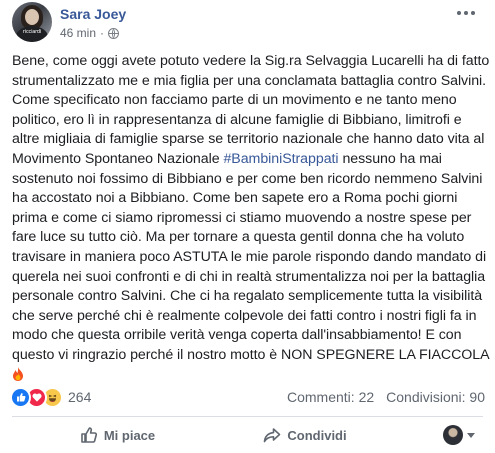  I want to click on like-button-label: Mi piace, so click(129, 435).